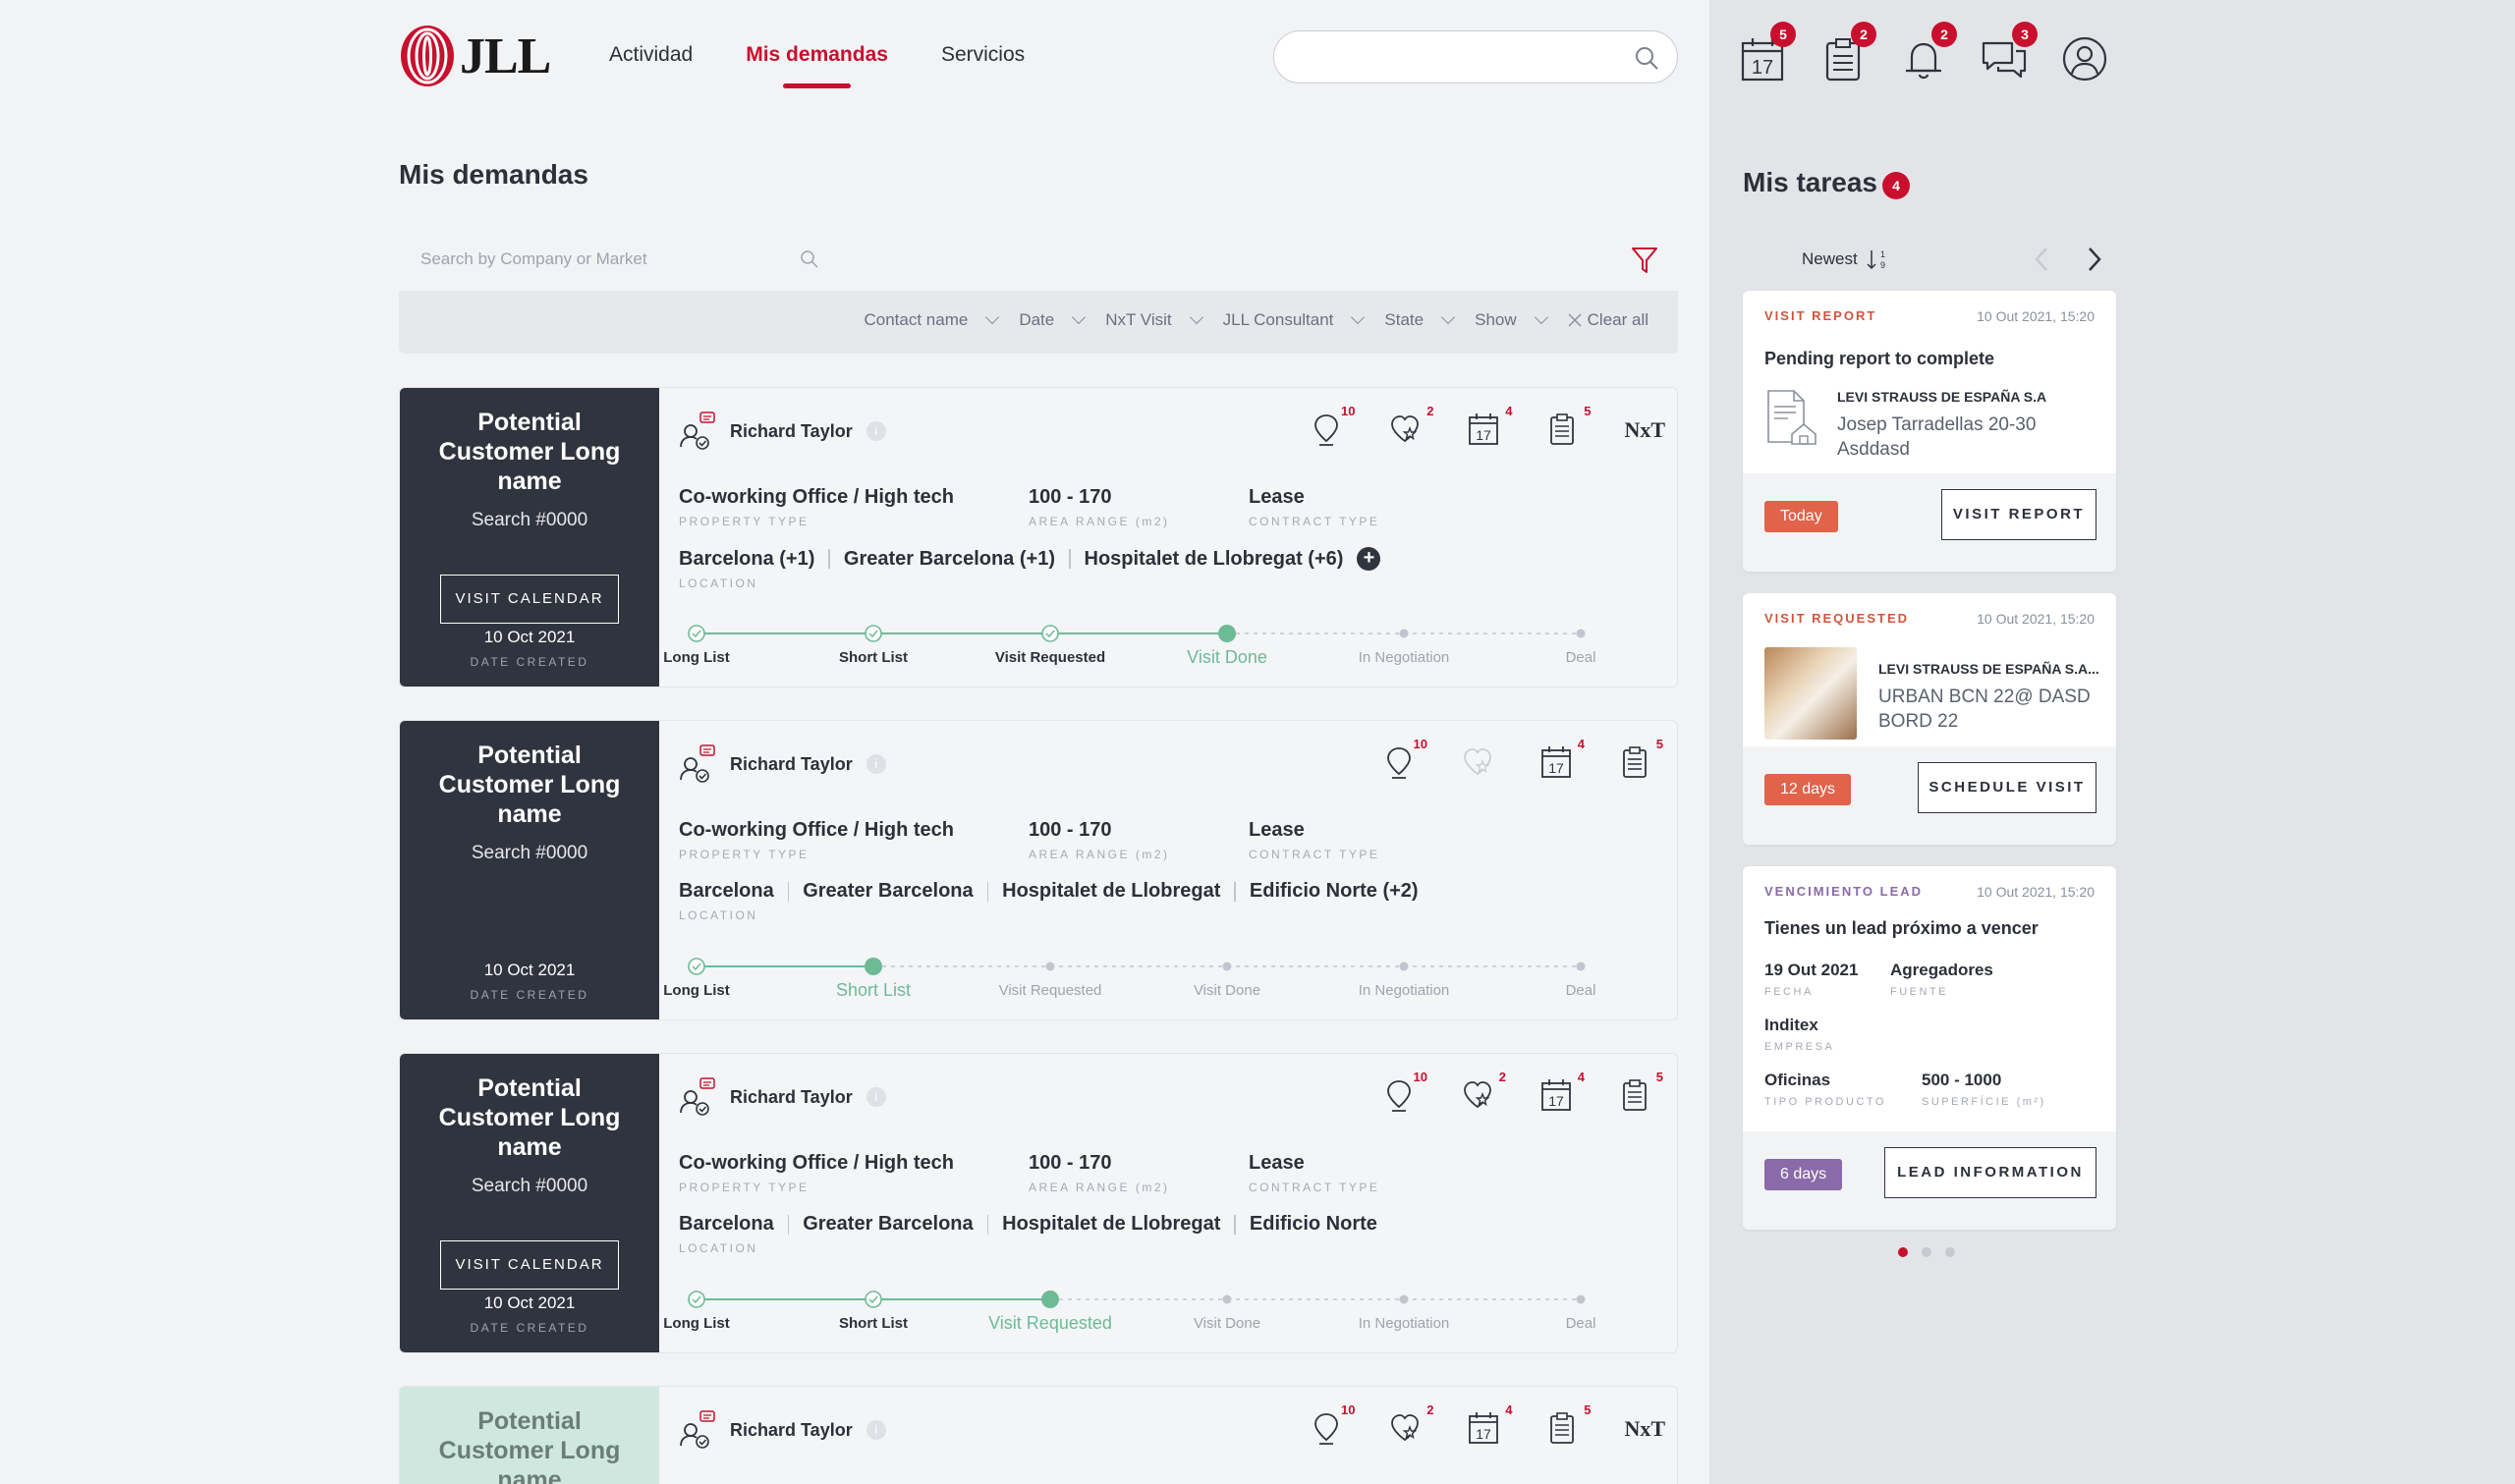  What do you see at coordinates (1791, 1025) in the screenshot?
I see `lead-company: Inditex` at bounding box center [1791, 1025].